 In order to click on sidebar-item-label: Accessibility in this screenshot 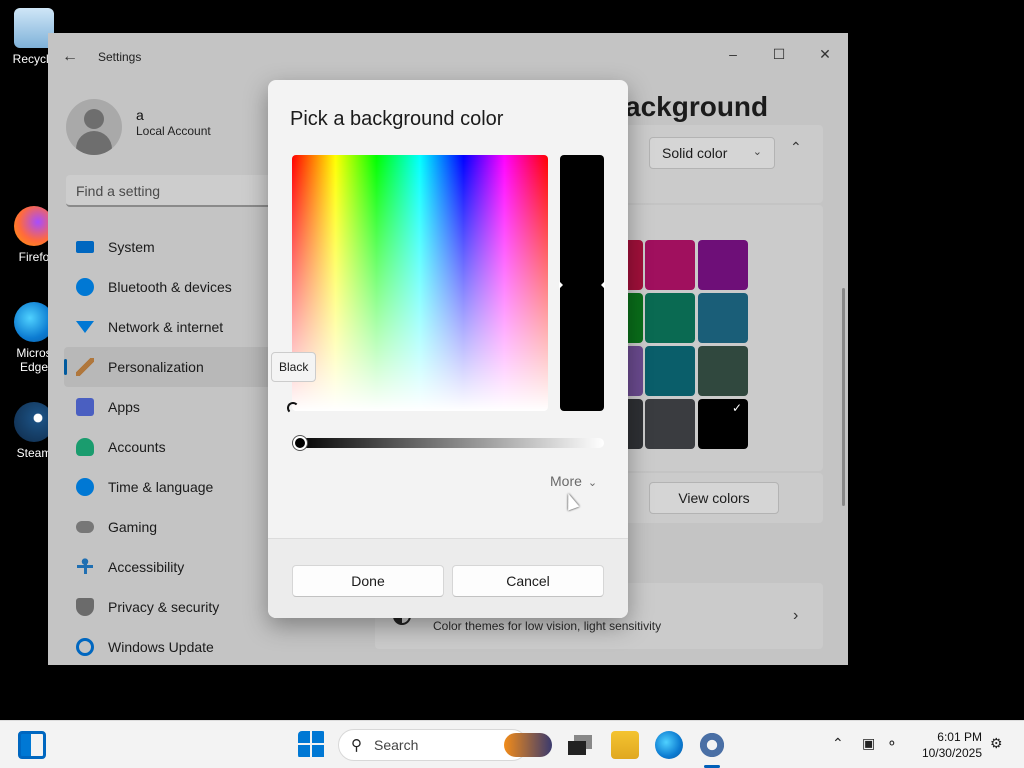, I will do `click(146, 567)`.